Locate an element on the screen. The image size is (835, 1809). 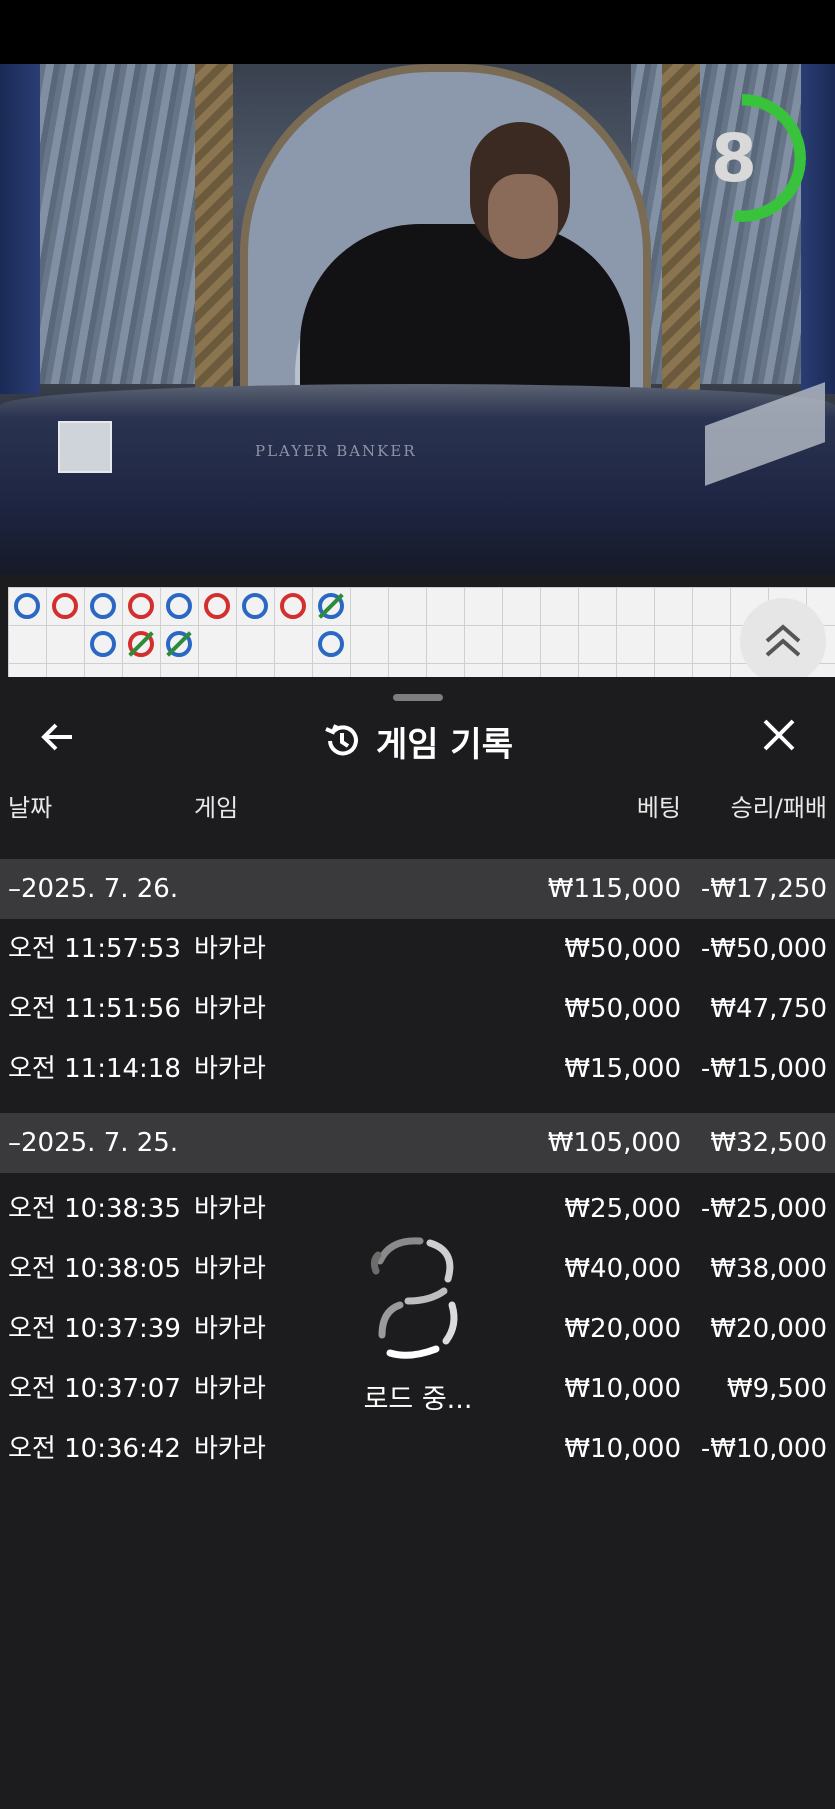
history-row: 오전 11:14:18 바카라 ₩15,000 -₩15,000 is located at coordinates (417, 1069).